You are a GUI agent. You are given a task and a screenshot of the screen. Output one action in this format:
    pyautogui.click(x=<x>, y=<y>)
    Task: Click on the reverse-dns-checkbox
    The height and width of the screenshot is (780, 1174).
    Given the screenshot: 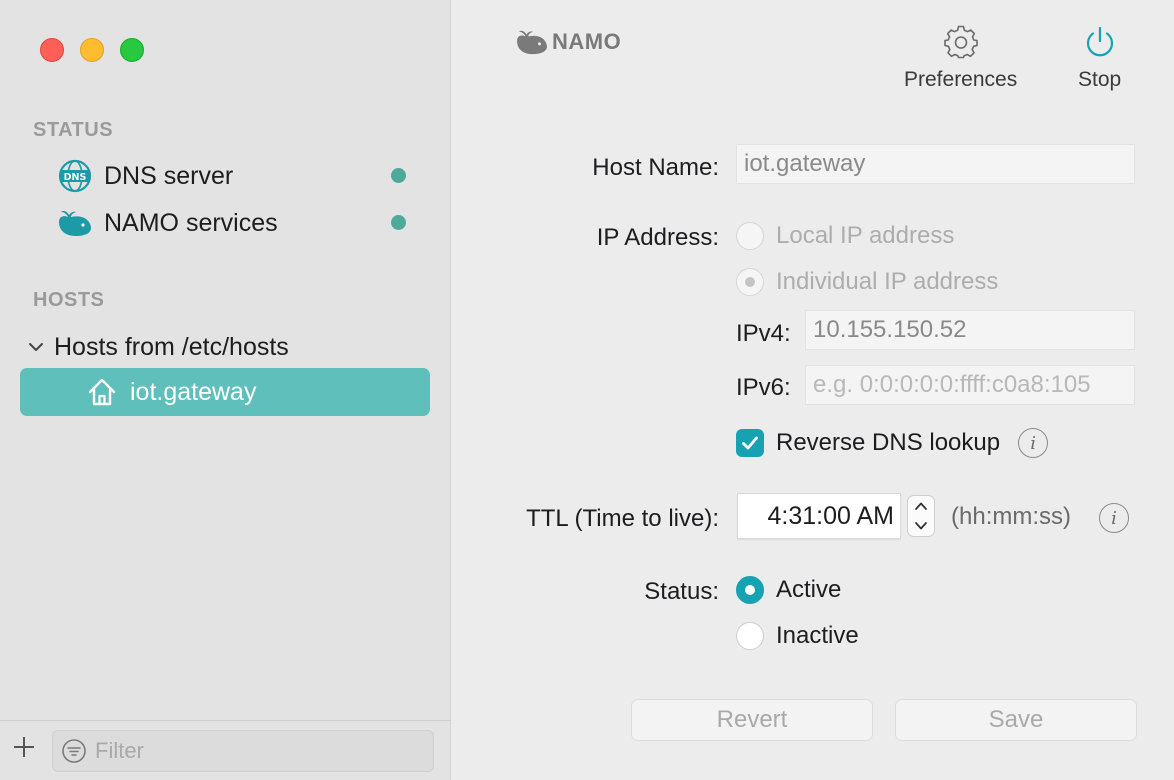 What is the action you would take?
    pyautogui.click(x=750, y=443)
    